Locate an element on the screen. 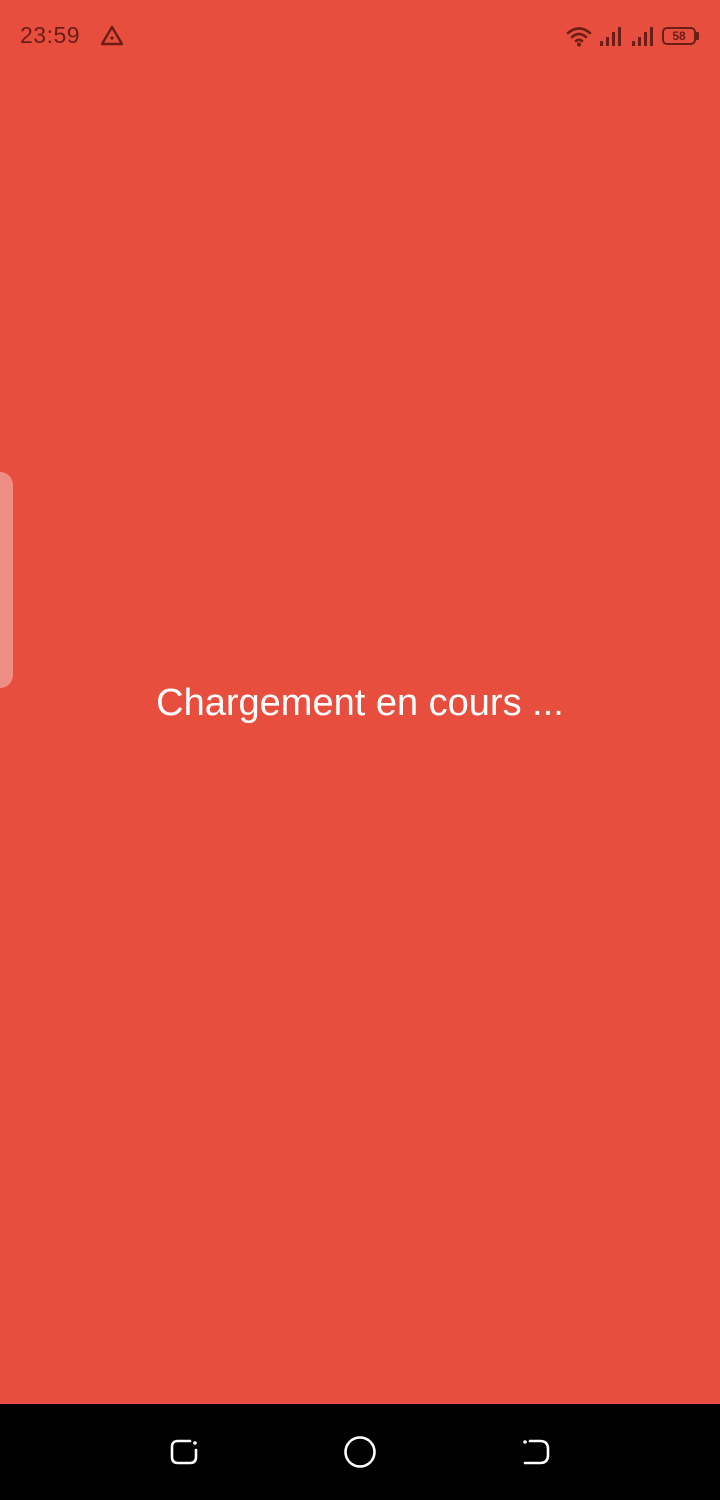 This screenshot has width=720, height=1500. back-icon is located at coordinates (536, 1452).